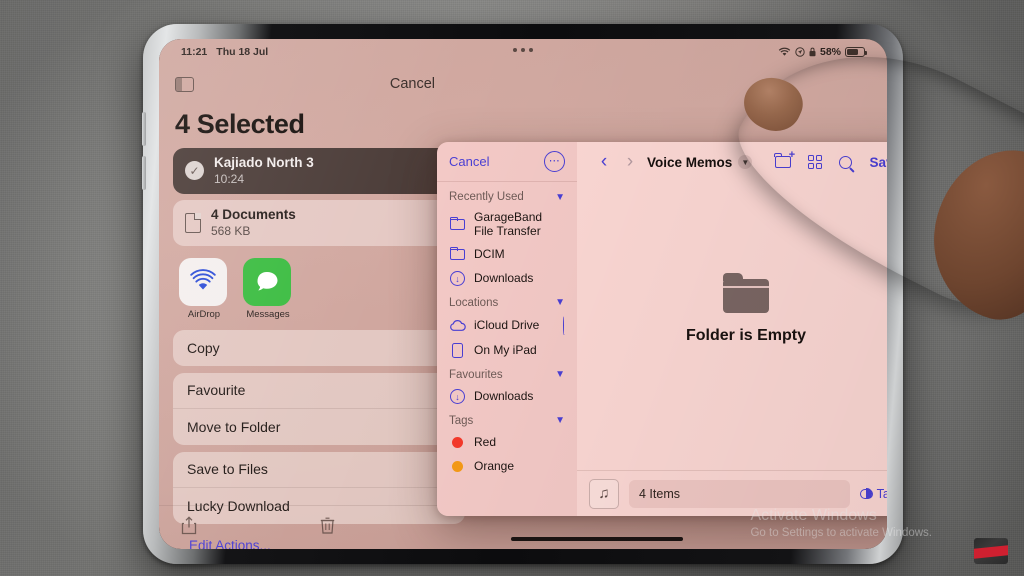  Describe the element at coordinates (746, 293) in the screenshot. I see `folder-large-icon` at that location.